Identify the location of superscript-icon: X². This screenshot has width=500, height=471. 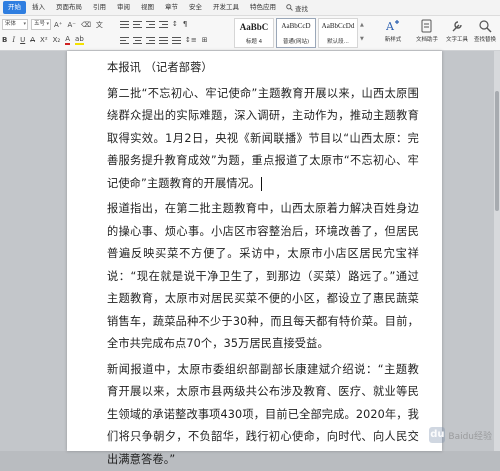
(44, 40).